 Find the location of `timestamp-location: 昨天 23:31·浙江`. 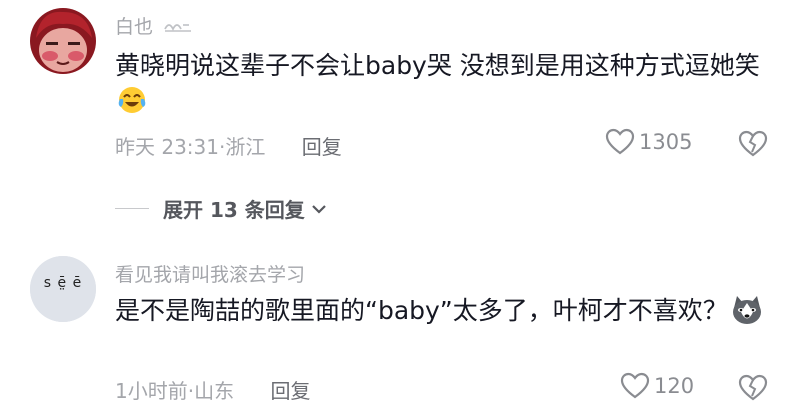

timestamp-location: 昨天 23:31·浙江 is located at coordinates (190, 147).